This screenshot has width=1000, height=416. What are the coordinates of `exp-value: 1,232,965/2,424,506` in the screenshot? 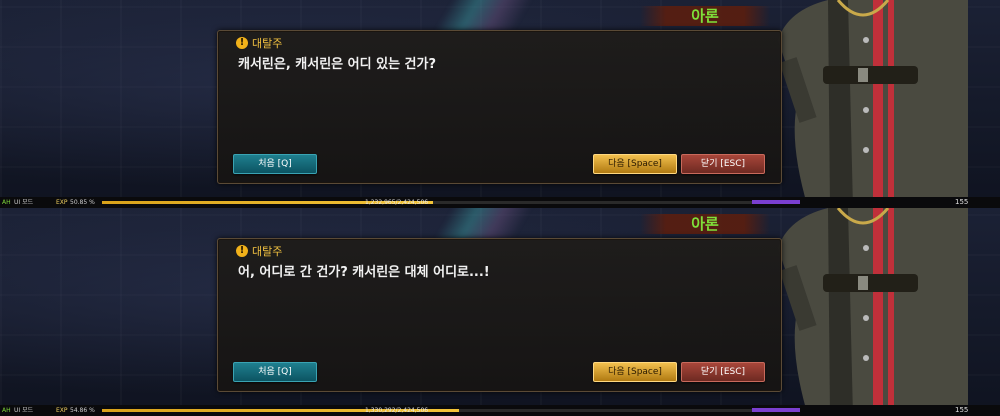 It's located at (397, 202).